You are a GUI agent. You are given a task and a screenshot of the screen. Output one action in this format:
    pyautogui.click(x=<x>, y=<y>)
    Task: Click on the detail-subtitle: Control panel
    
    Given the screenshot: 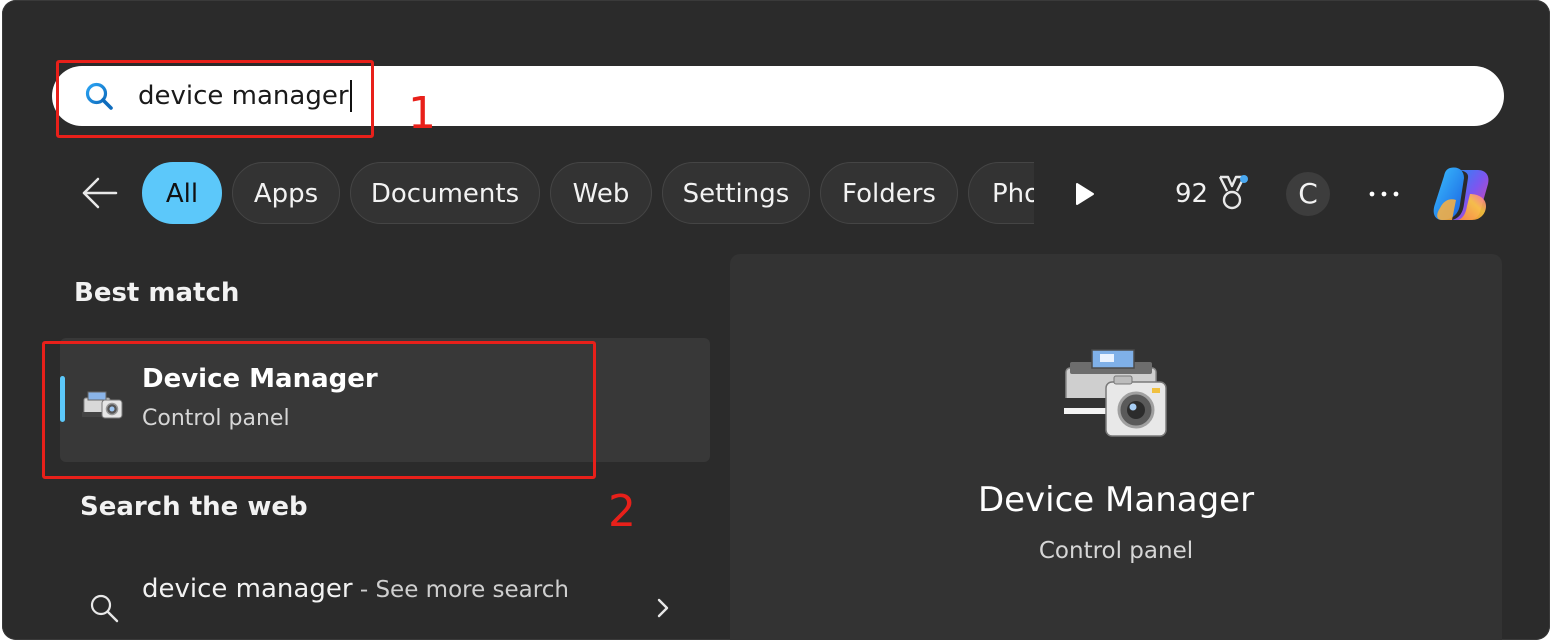 What is the action you would take?
    pyautogui.click(x=1116, y=551)
    